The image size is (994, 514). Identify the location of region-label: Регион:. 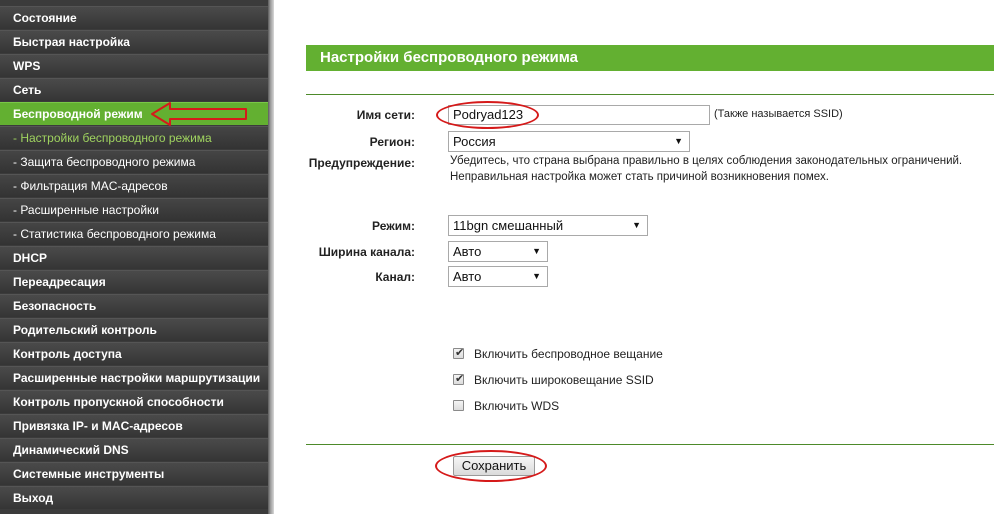
(392, 142).